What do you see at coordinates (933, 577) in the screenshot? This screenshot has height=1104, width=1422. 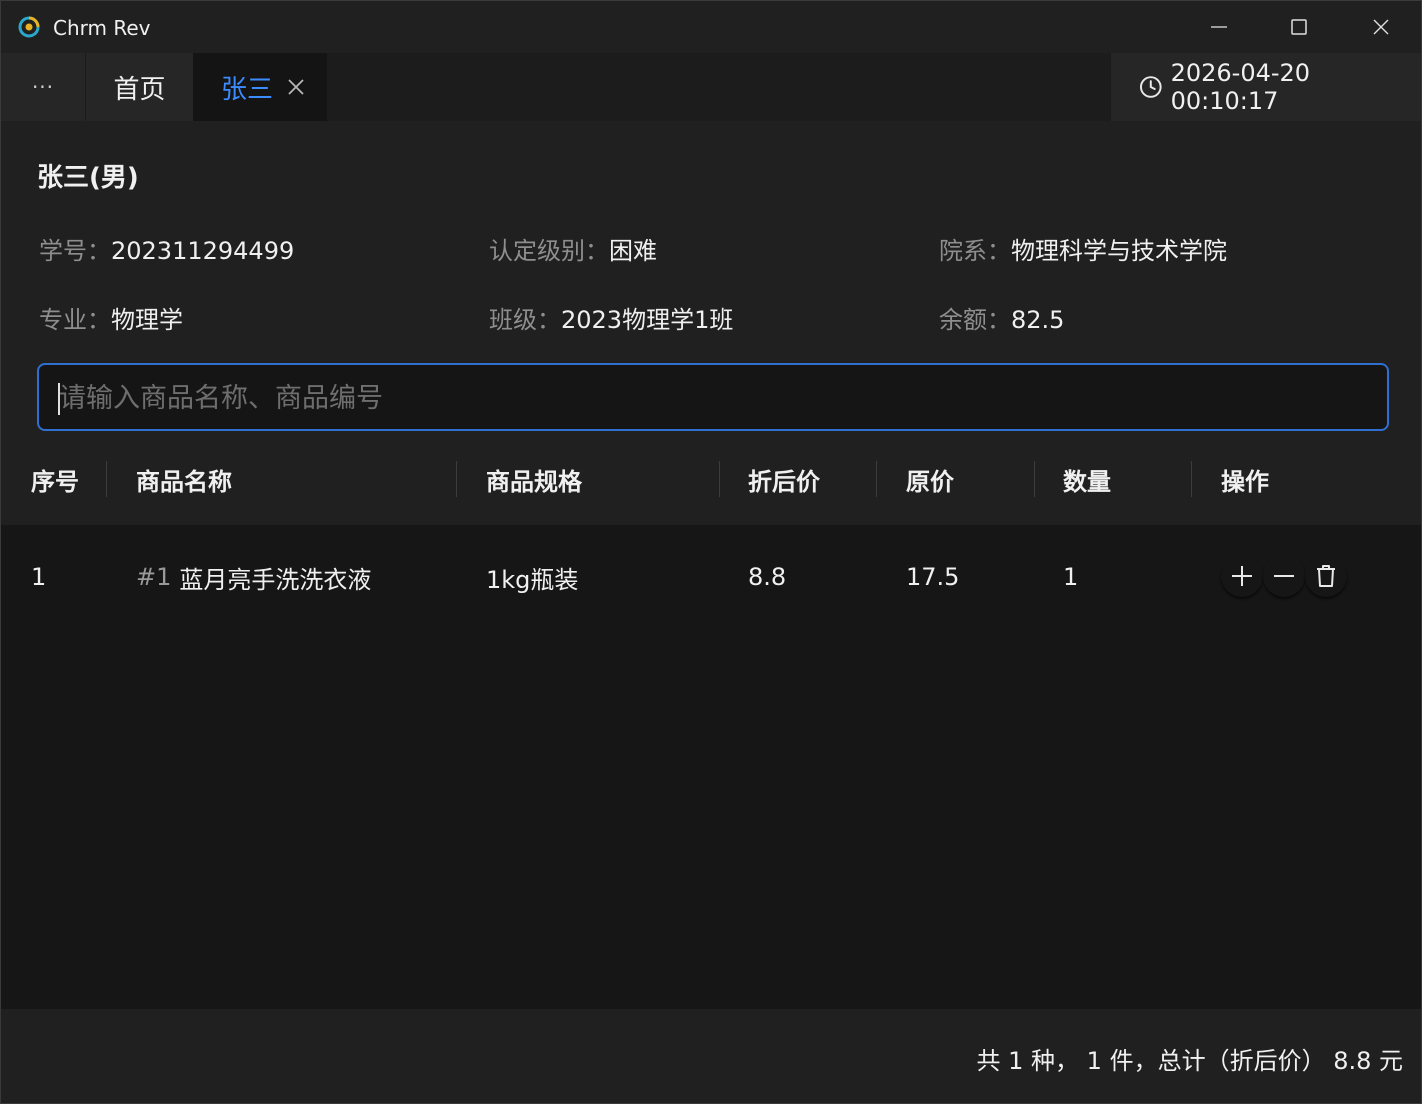 I see `cell-original-price: 17.5` at bounding box center [933, 577].